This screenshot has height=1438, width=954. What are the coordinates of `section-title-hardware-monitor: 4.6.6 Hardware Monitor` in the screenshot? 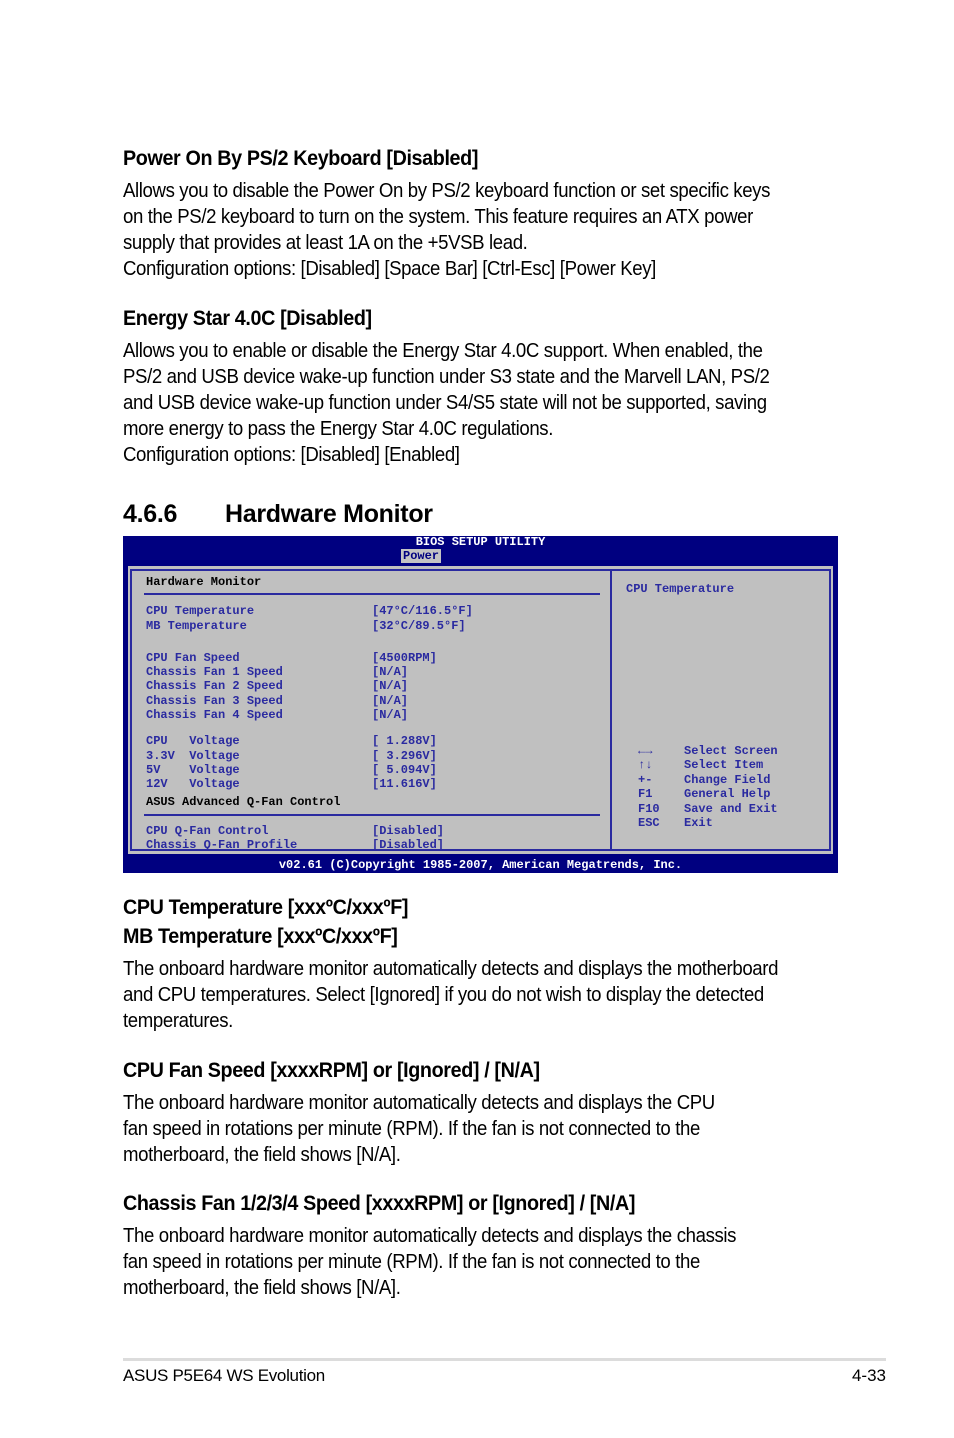 It's located at (278, 514).